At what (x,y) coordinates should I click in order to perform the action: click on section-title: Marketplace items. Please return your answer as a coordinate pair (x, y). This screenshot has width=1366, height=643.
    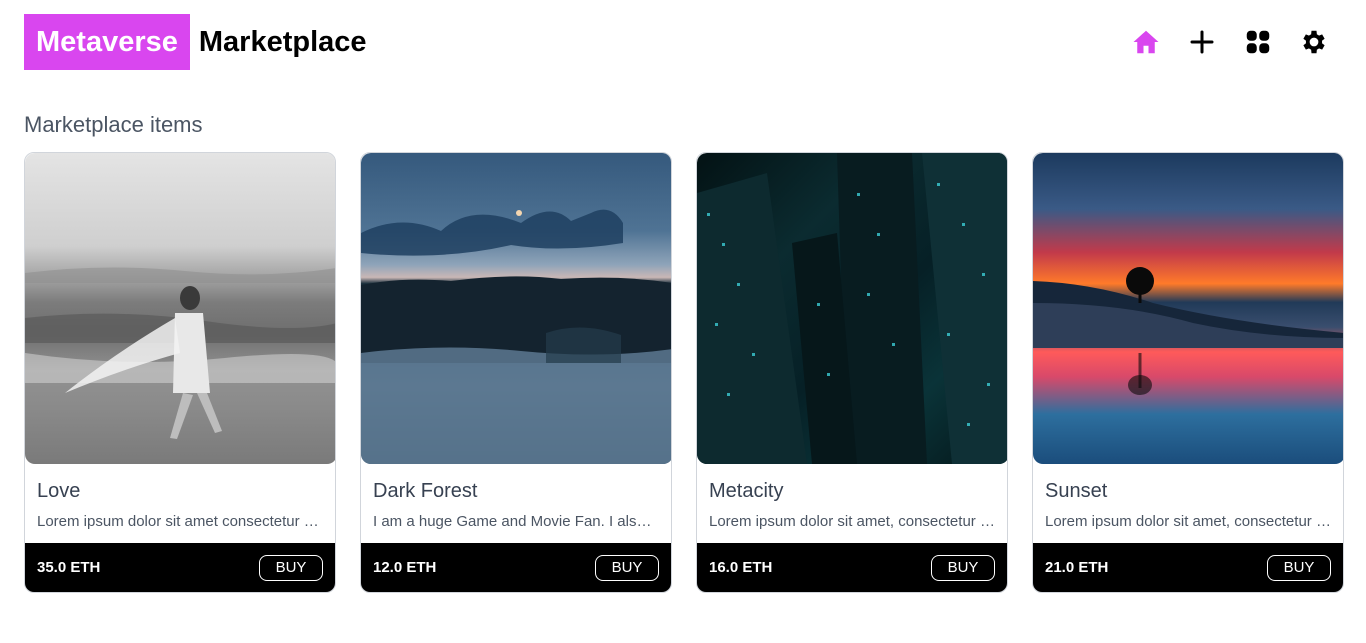
    Looking at the image, I should click on (113, 124).